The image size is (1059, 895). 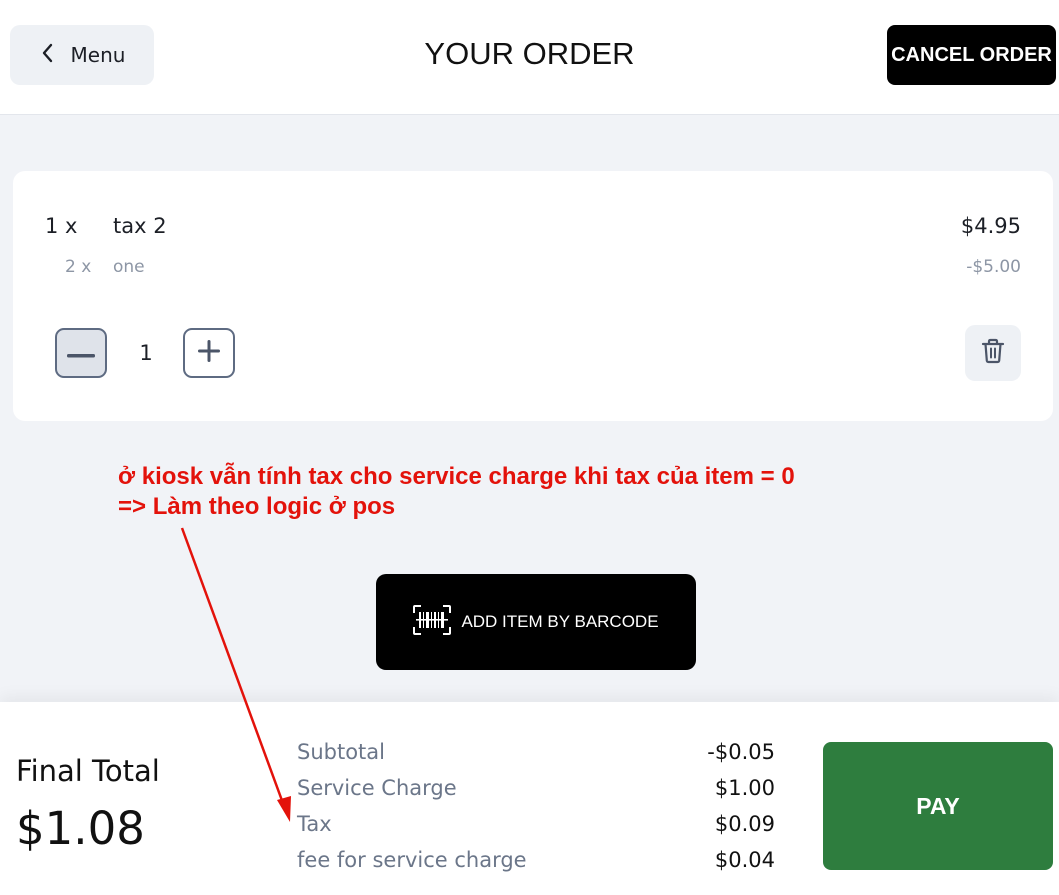 I want to click on summary-value: -$0.05, so click(x=741, y=752).